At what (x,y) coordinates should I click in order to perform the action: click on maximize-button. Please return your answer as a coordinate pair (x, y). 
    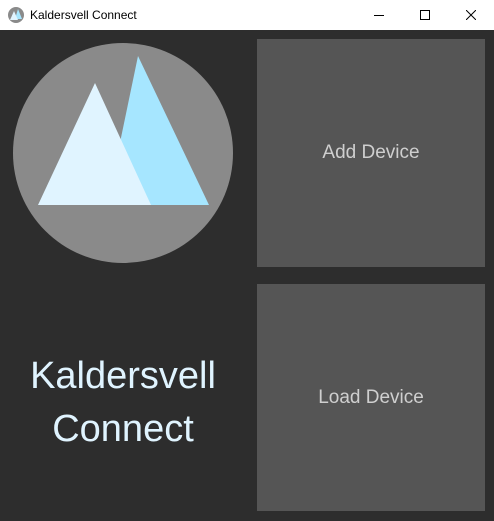
    Looking at the image, I should click on (425, 15).